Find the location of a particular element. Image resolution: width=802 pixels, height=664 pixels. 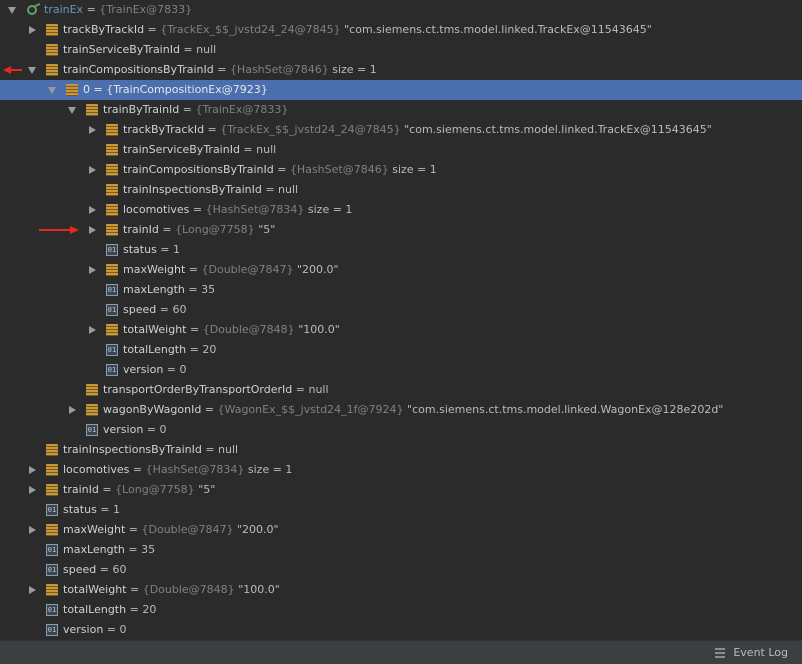

variable-name: status is located at coordinates (140, 249).